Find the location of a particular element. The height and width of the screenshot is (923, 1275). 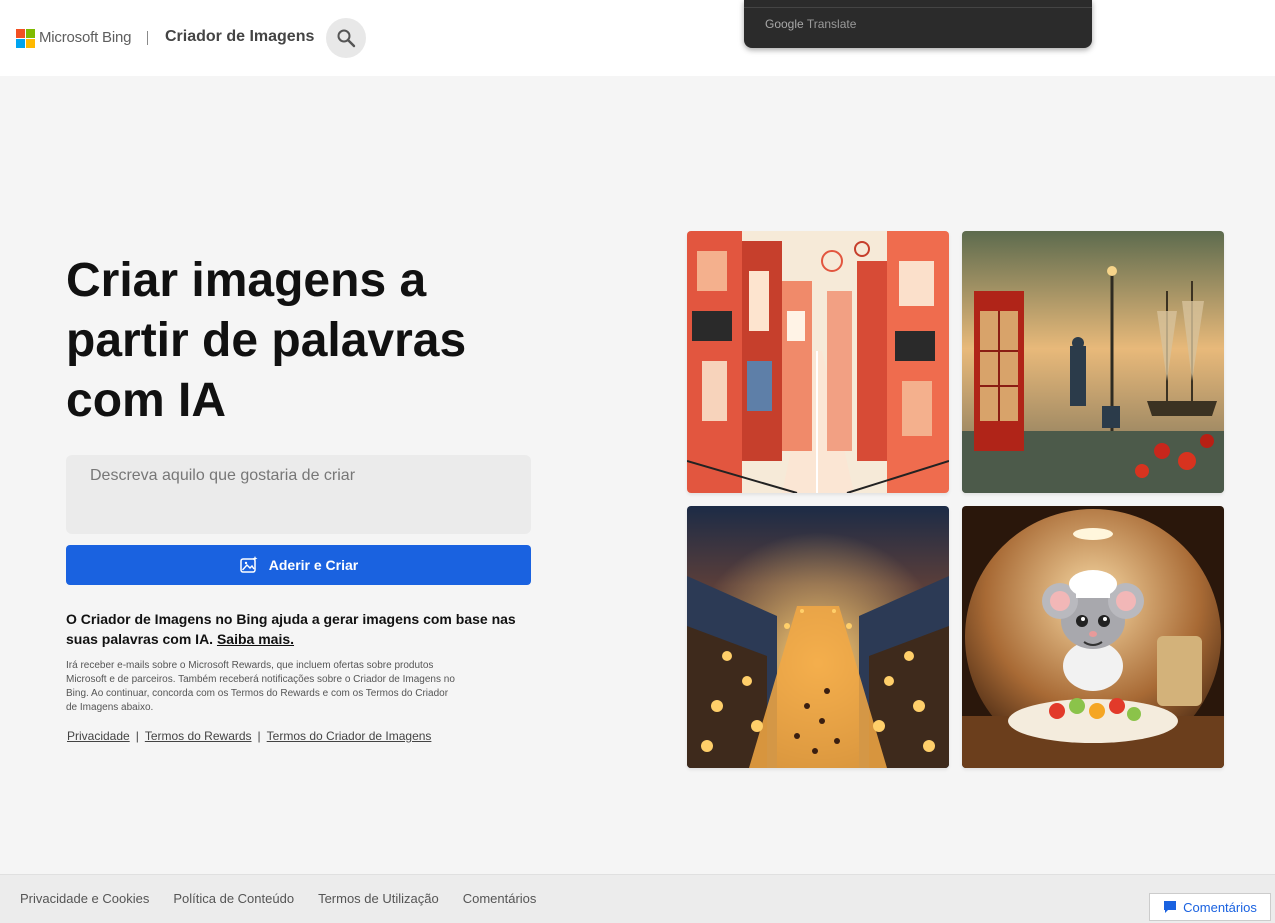

footer-privacy-cookies-link: Privacidade e Cookies is located at coordinates (84, 898).